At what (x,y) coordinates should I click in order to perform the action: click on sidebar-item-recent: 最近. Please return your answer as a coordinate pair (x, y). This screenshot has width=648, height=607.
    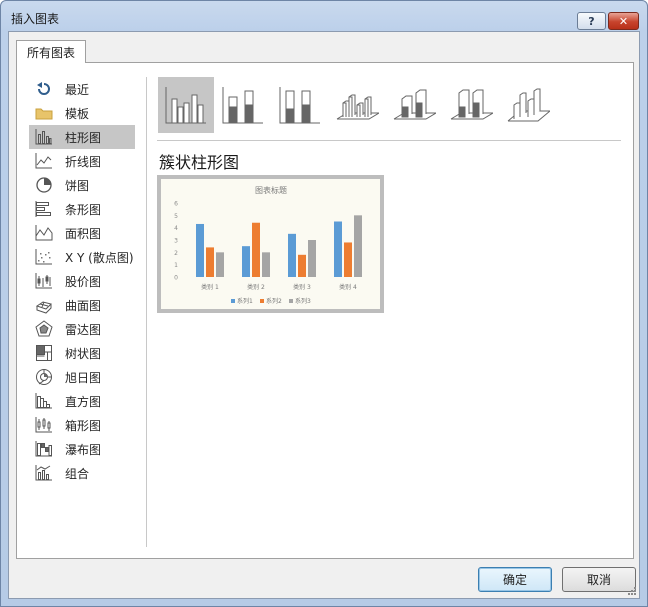
    Looking at the image, I should click on (82, 89).